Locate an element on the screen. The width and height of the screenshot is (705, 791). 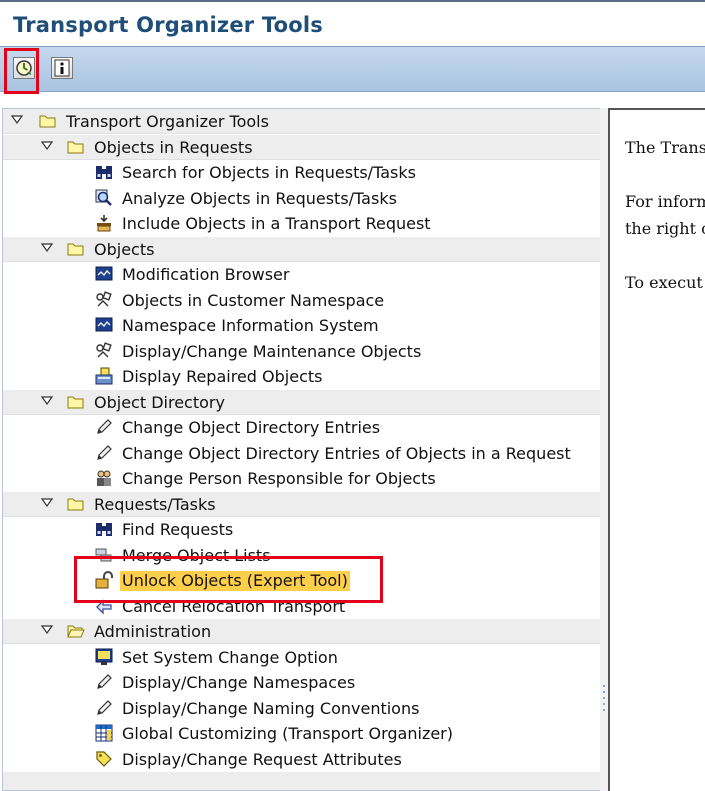
merge-icon is located at coordinates (103, 555).